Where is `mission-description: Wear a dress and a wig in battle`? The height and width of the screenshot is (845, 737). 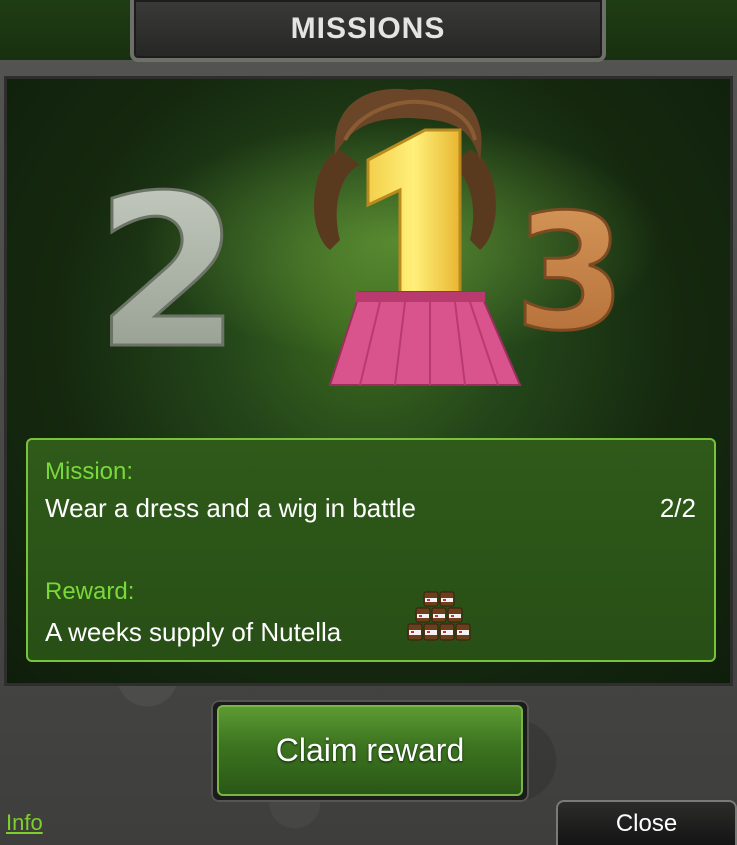
mission-description: Wear a dress and a wig in battle is located at coordinates (230, 508).